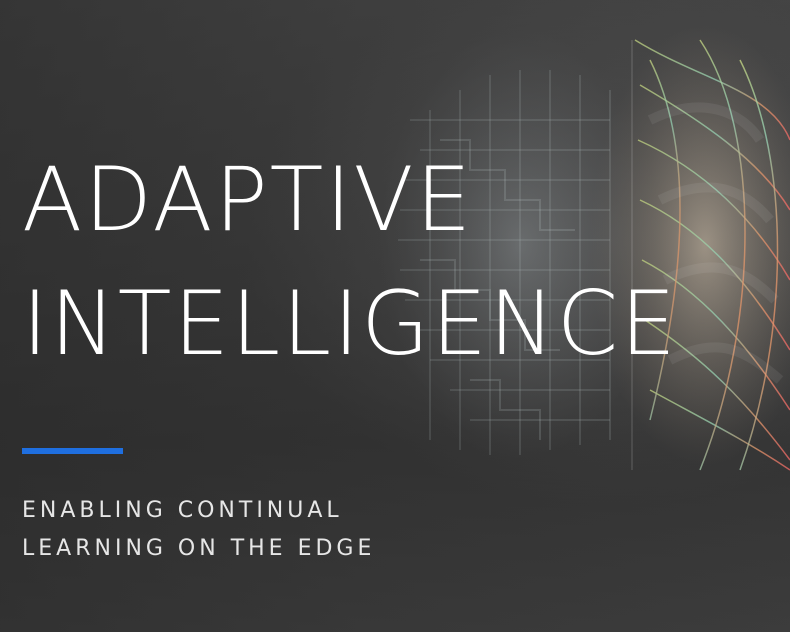 The image size is (790, 632). I want to click on accent-bar, so click(72, 451).